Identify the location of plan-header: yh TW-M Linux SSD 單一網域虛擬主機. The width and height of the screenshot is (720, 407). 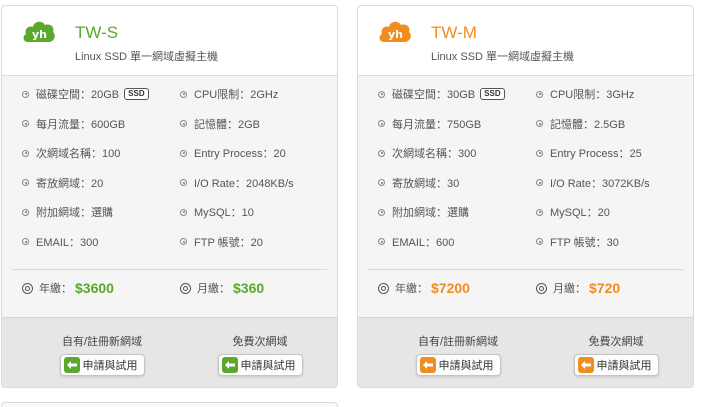
(525, 41).